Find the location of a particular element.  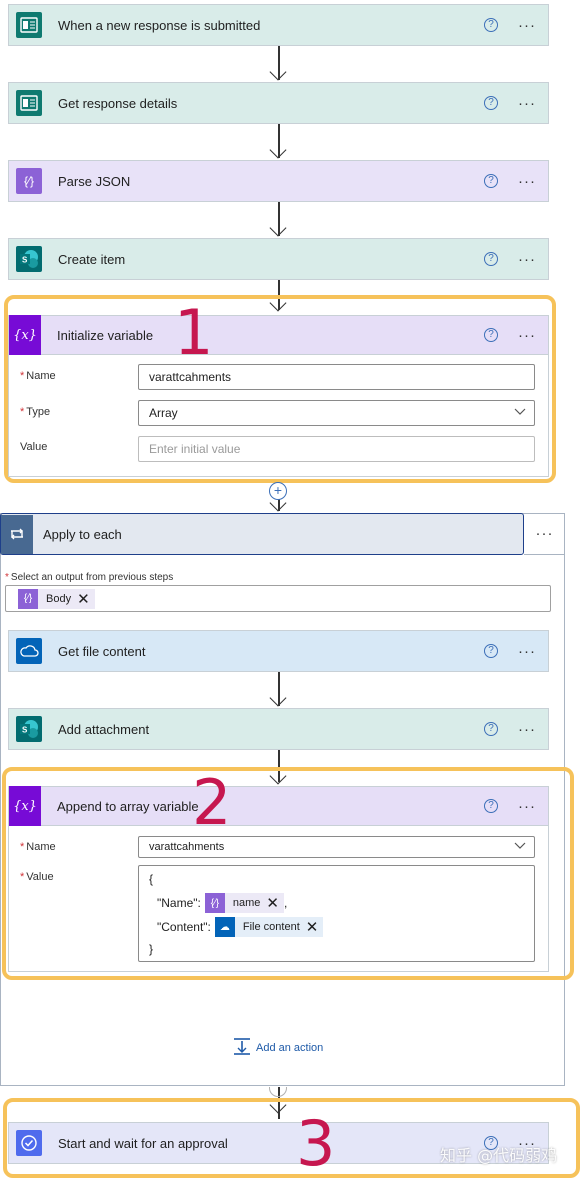

onedrive-icon: ☁ is located at coordinates (224, 927).